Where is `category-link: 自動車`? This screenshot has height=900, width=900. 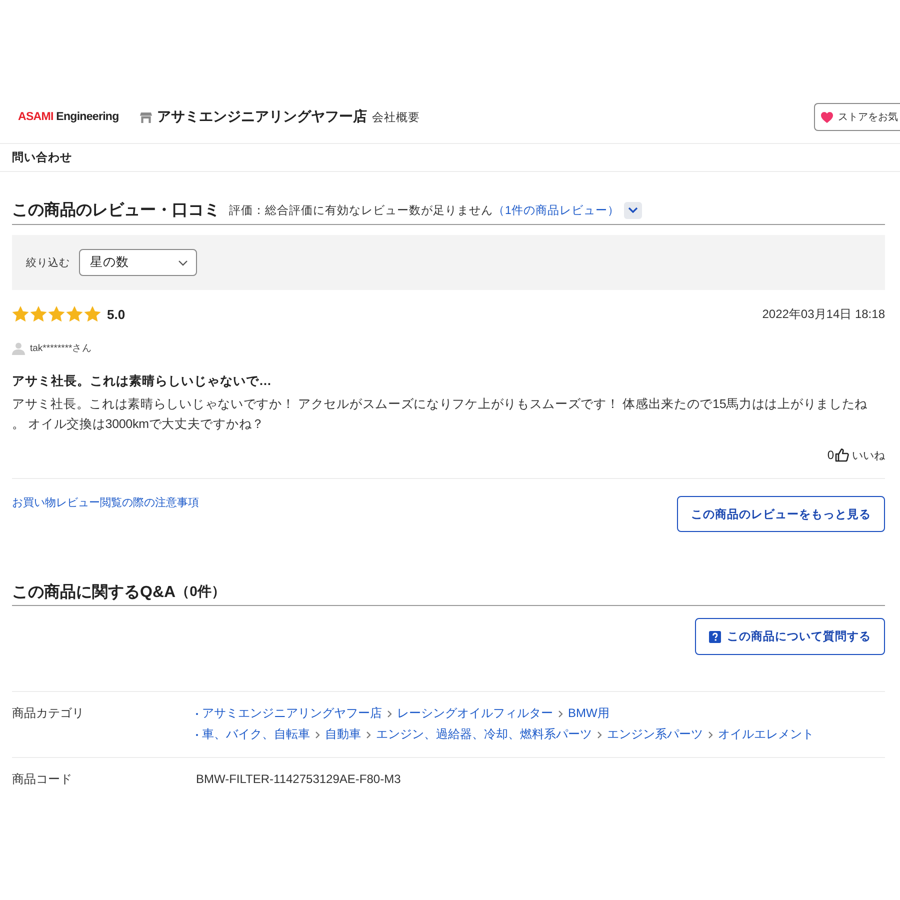
category-link: 自動車 is located at coordinates (343, 734).